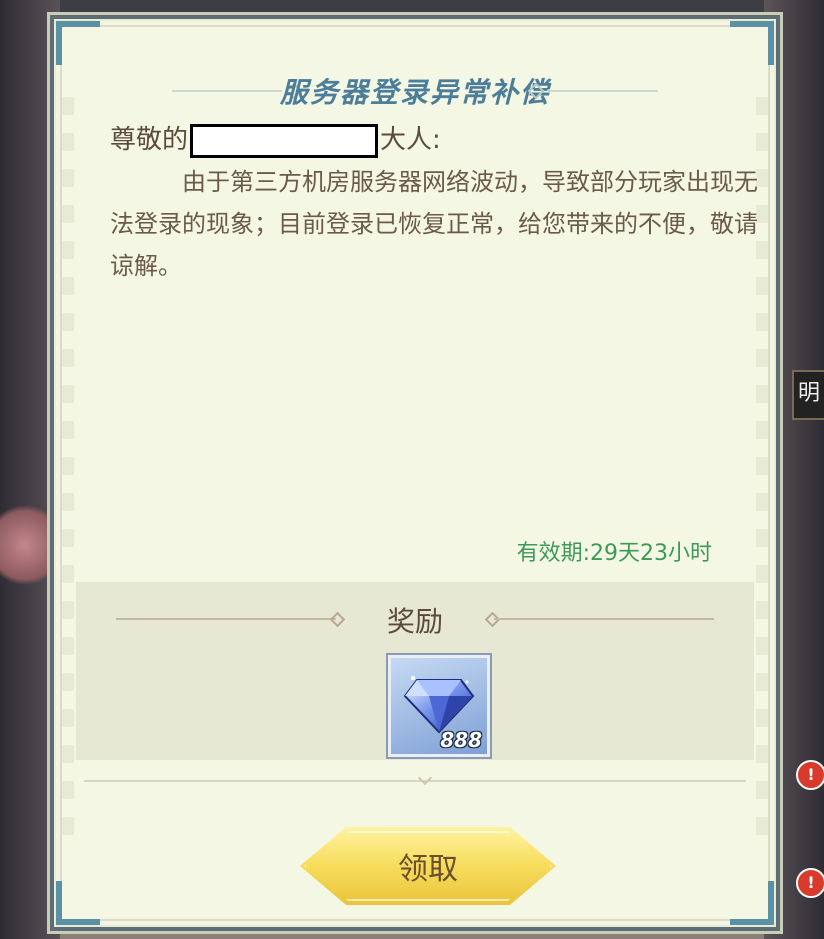  I want to click on reward-item-slot: 888, so click(439, 706).